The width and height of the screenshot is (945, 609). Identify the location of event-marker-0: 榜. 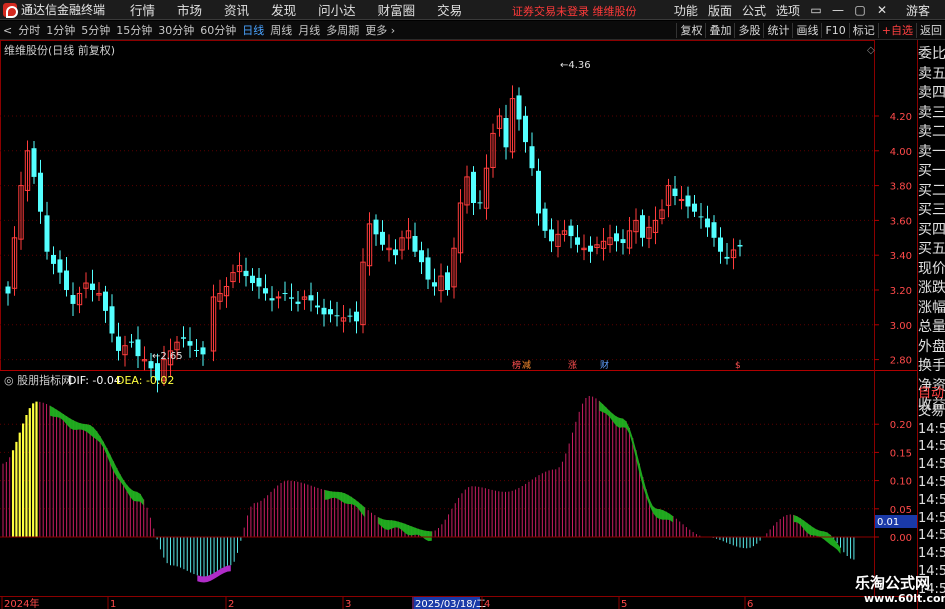
(516, 365).